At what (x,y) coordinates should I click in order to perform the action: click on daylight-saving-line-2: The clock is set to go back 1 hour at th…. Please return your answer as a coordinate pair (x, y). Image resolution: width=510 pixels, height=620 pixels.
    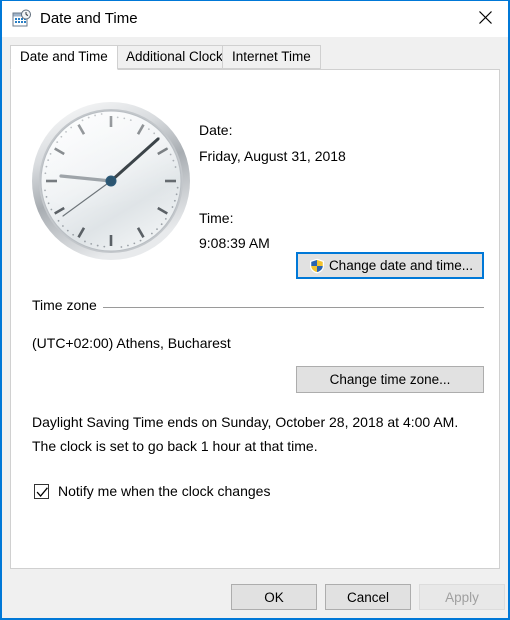
    Looking at the image, I should click on (175, 446).